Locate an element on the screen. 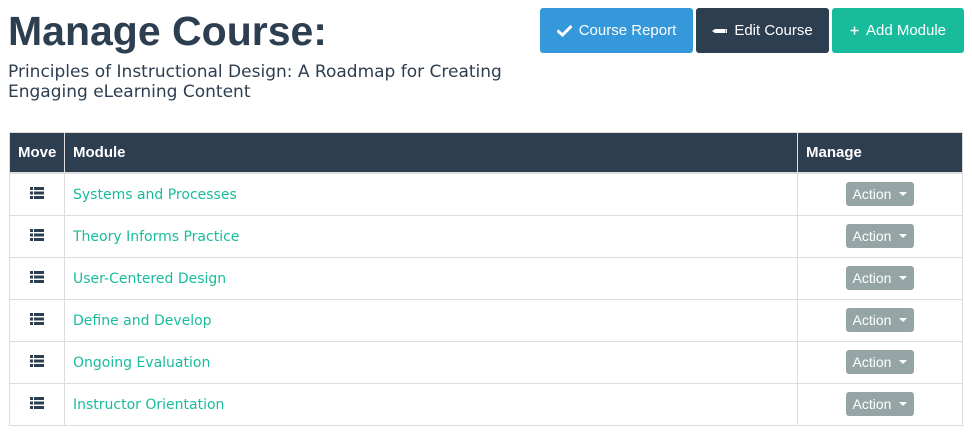  module-link: User-Centered Design is located at coordinates (149, 279).